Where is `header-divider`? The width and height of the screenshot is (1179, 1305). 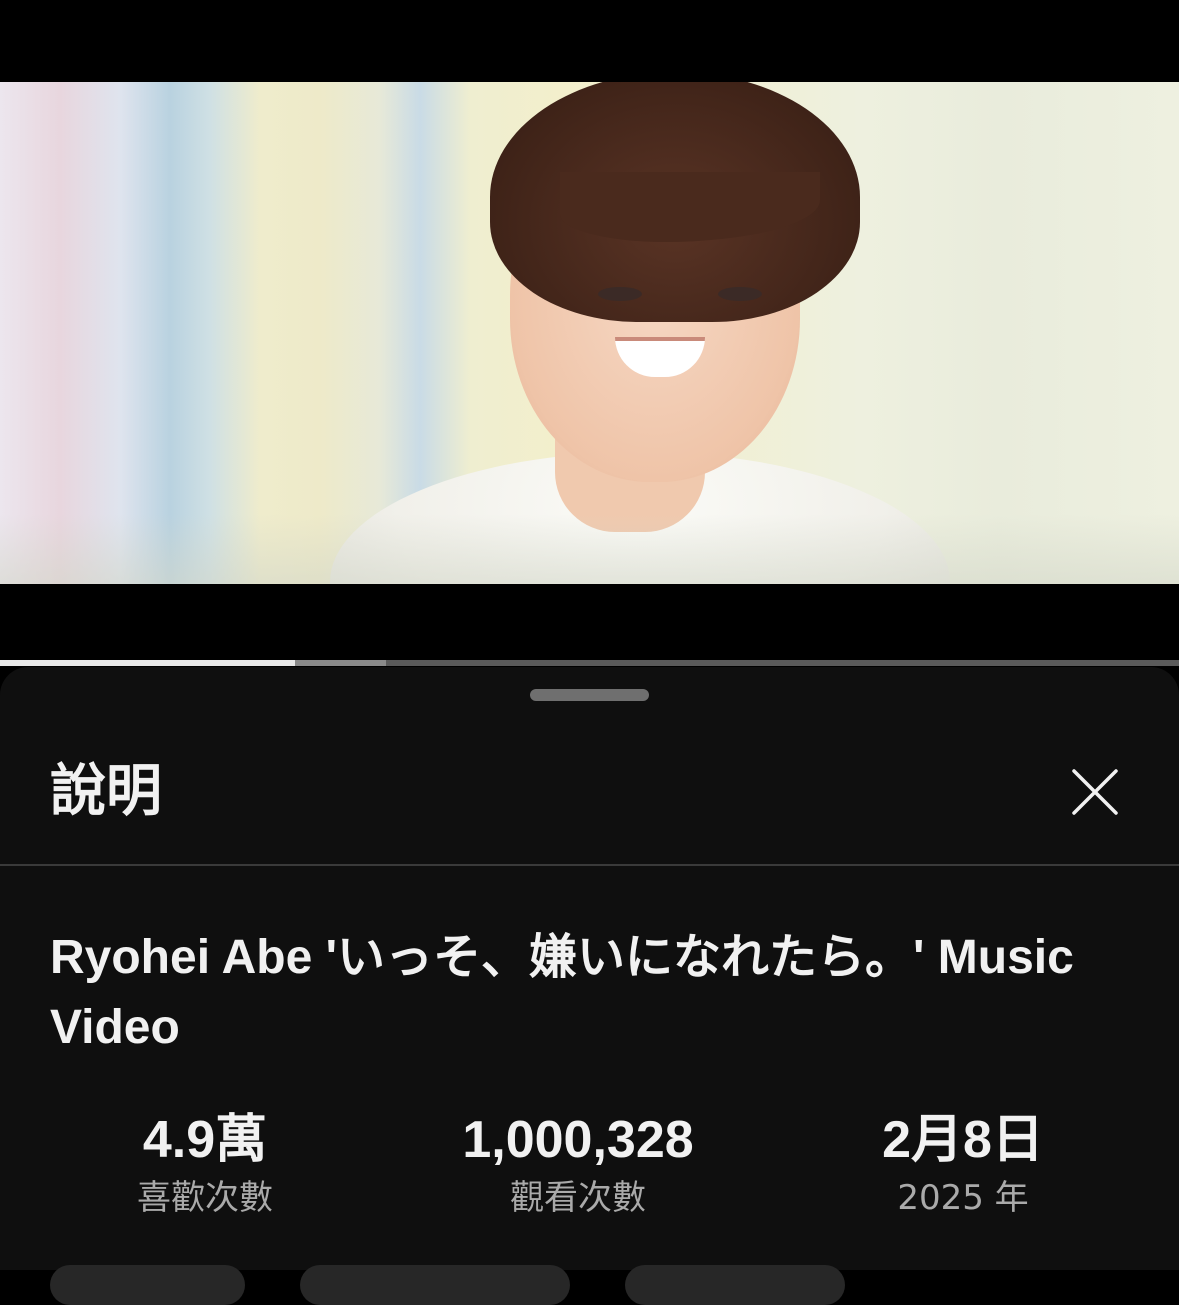 header-divider is located at coordinates (589, 865).